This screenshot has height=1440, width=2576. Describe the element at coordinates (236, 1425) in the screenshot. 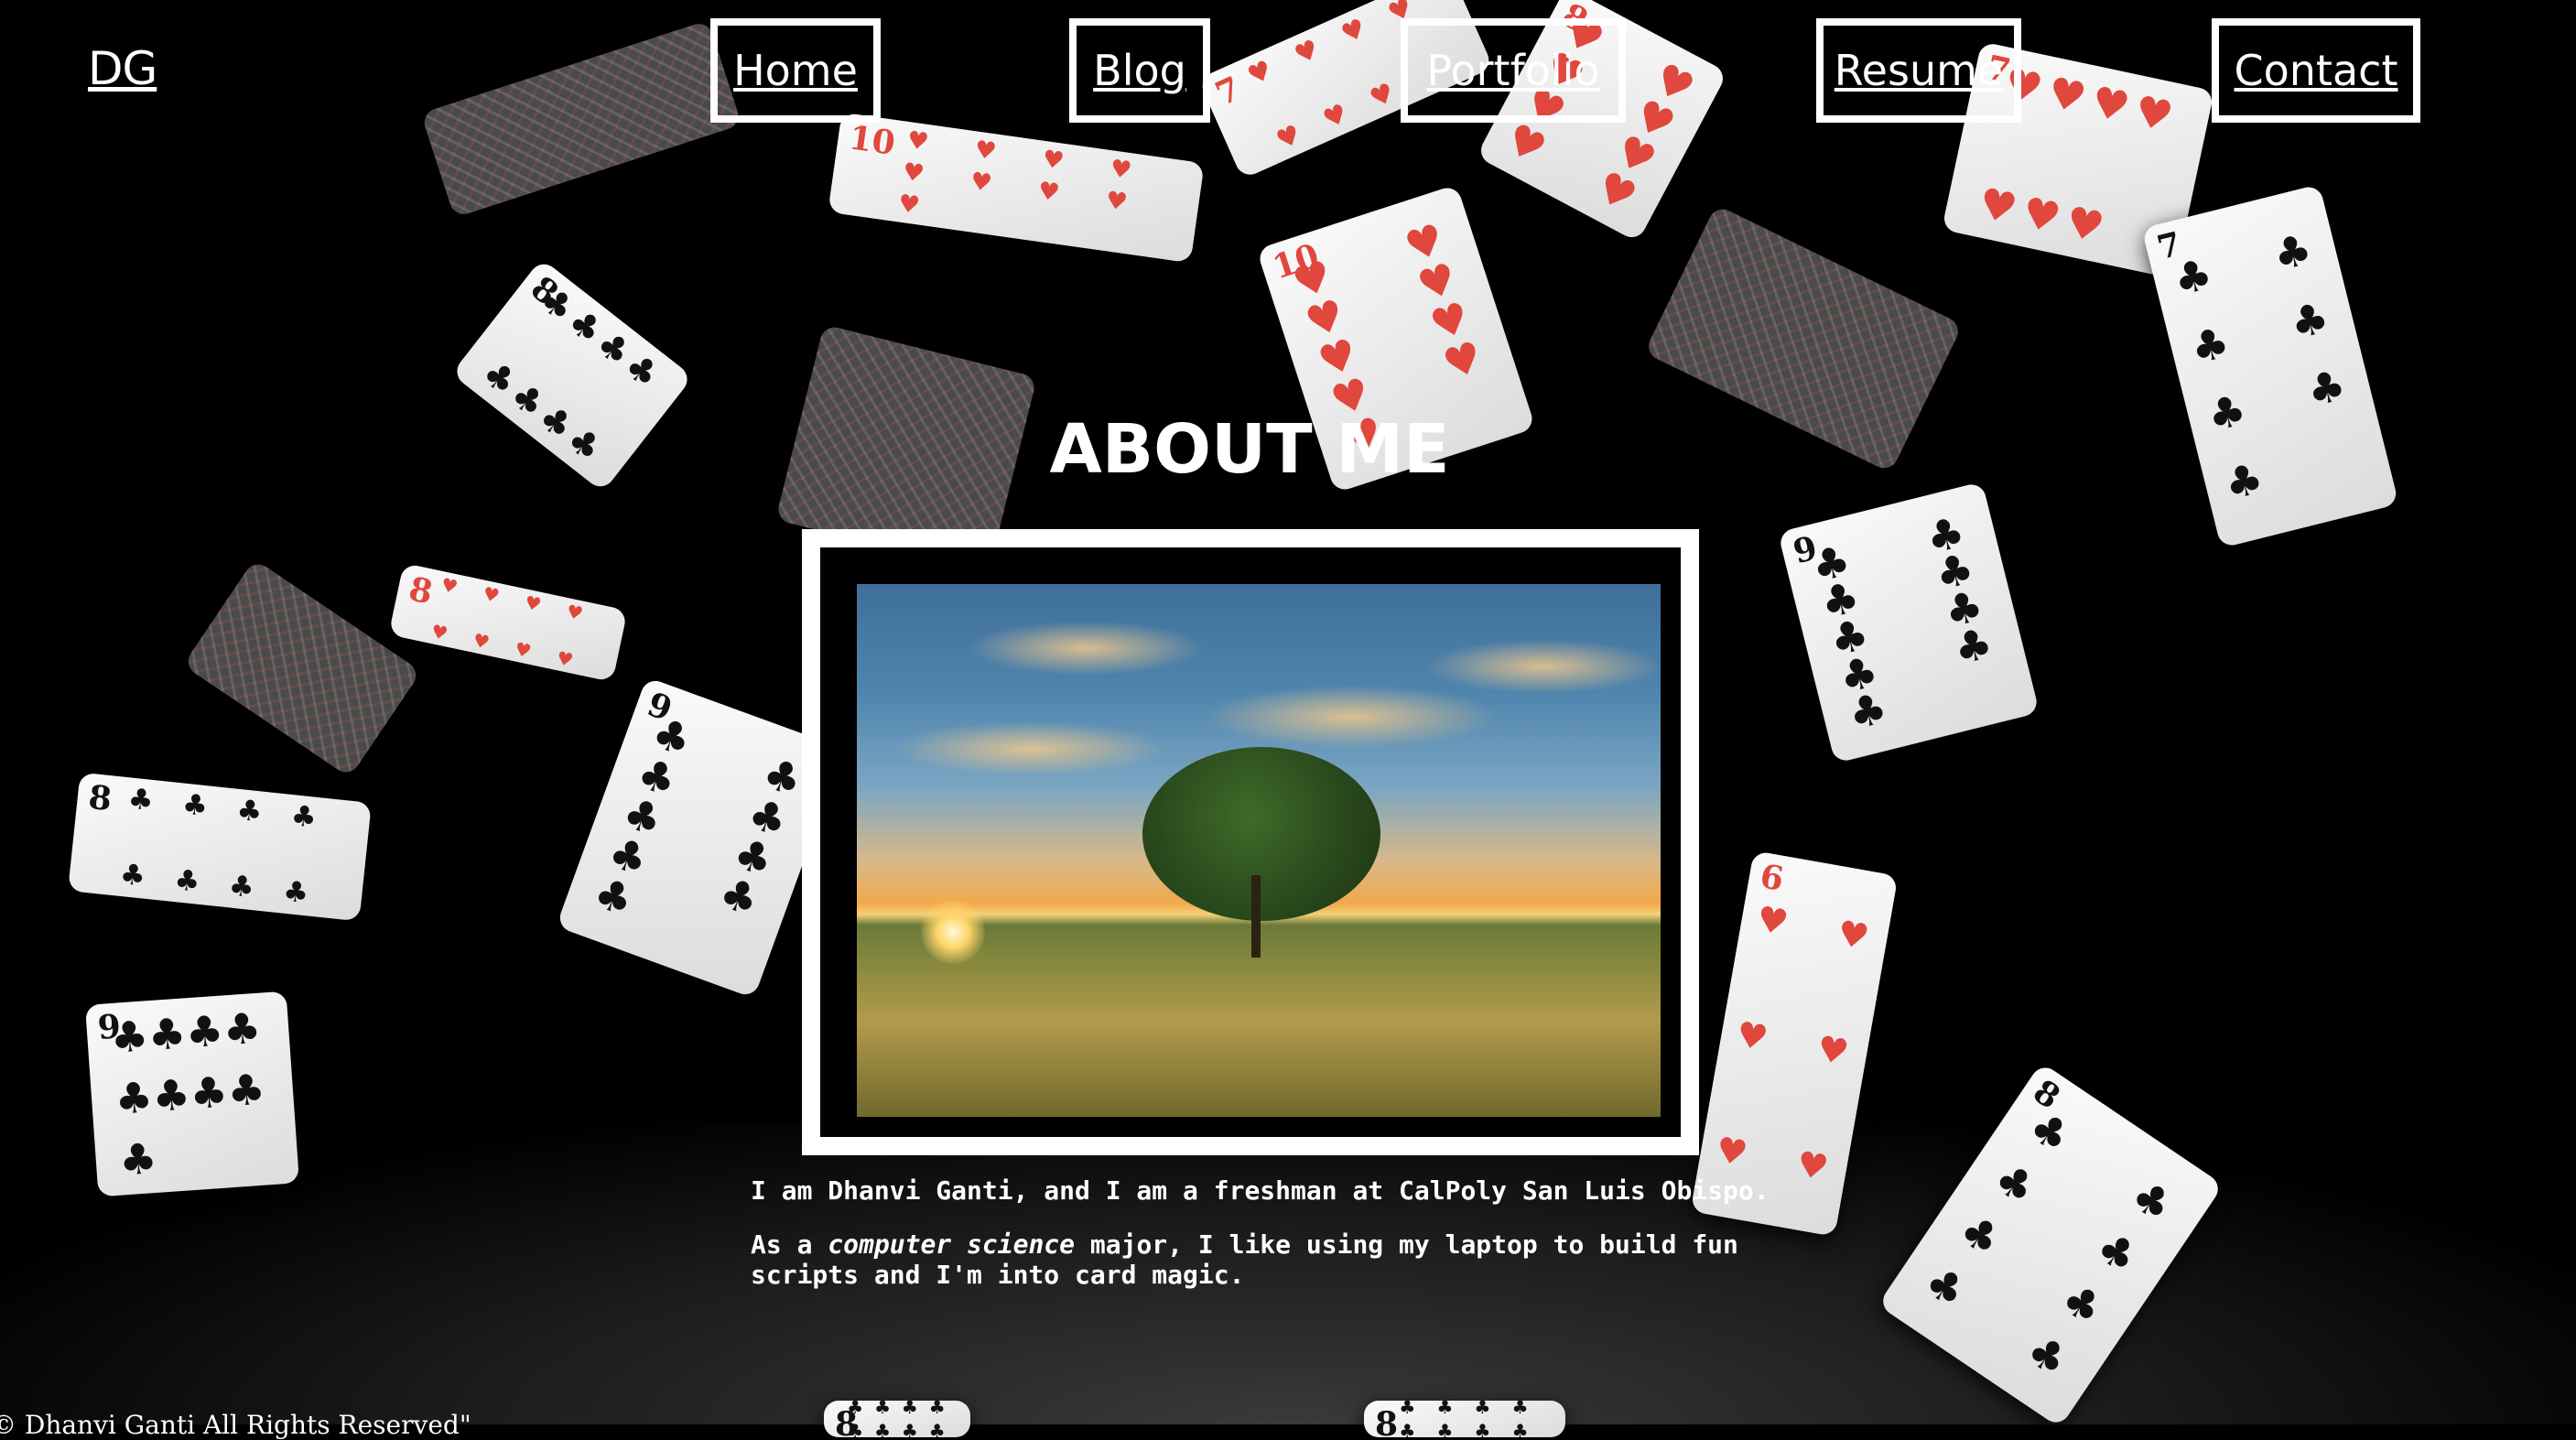

I see `footer-copyright: © Dhanvi Ganti All Rights Reserved"` at that location.